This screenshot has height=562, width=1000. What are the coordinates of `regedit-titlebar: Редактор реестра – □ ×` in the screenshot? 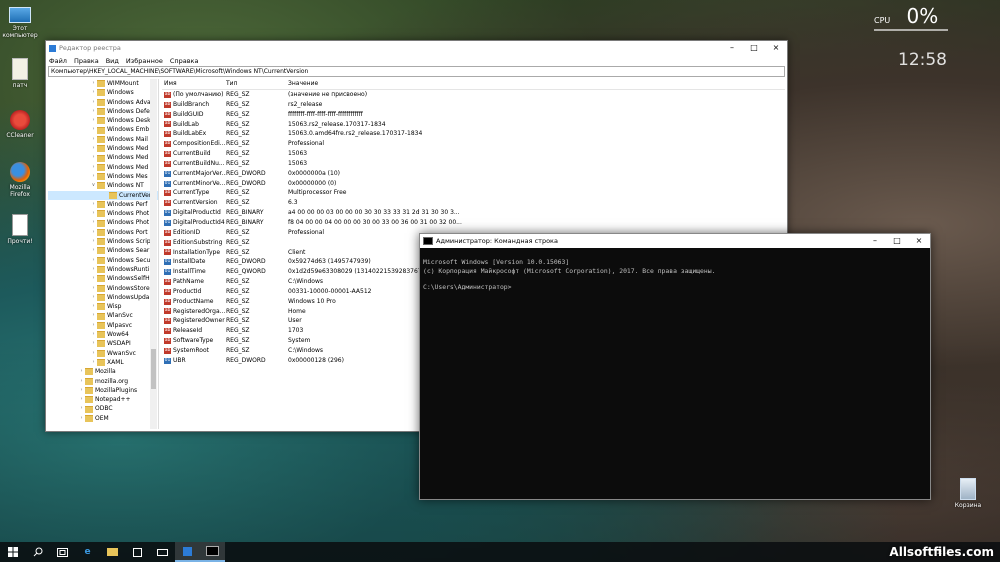 It's located at (416, 48).